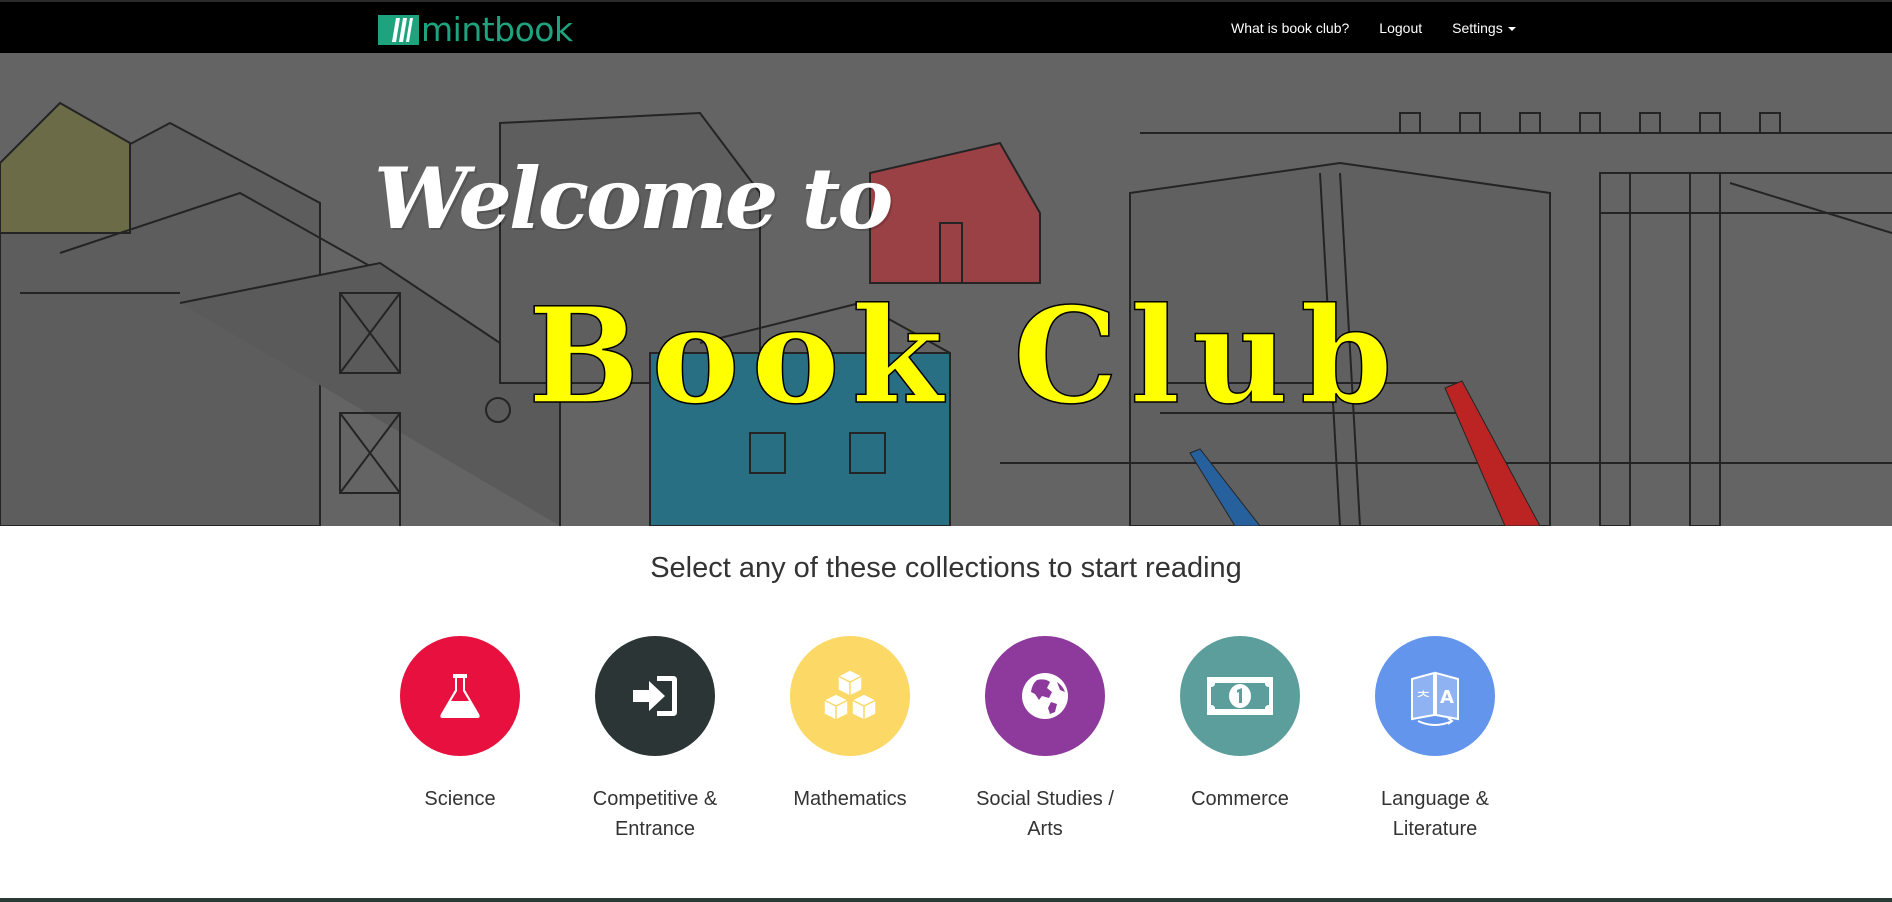  I want to click on collection-language-literature: ᄎ A Language & Literature, so click(1435, 740).